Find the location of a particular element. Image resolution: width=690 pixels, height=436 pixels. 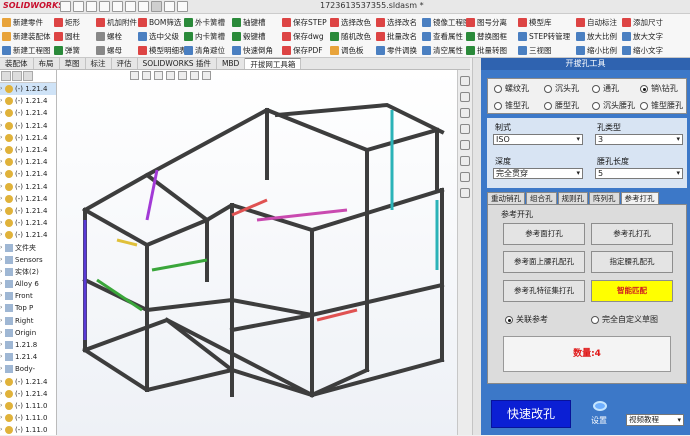

tree-item: › 文件夹 is located at coordinates (28, 247).